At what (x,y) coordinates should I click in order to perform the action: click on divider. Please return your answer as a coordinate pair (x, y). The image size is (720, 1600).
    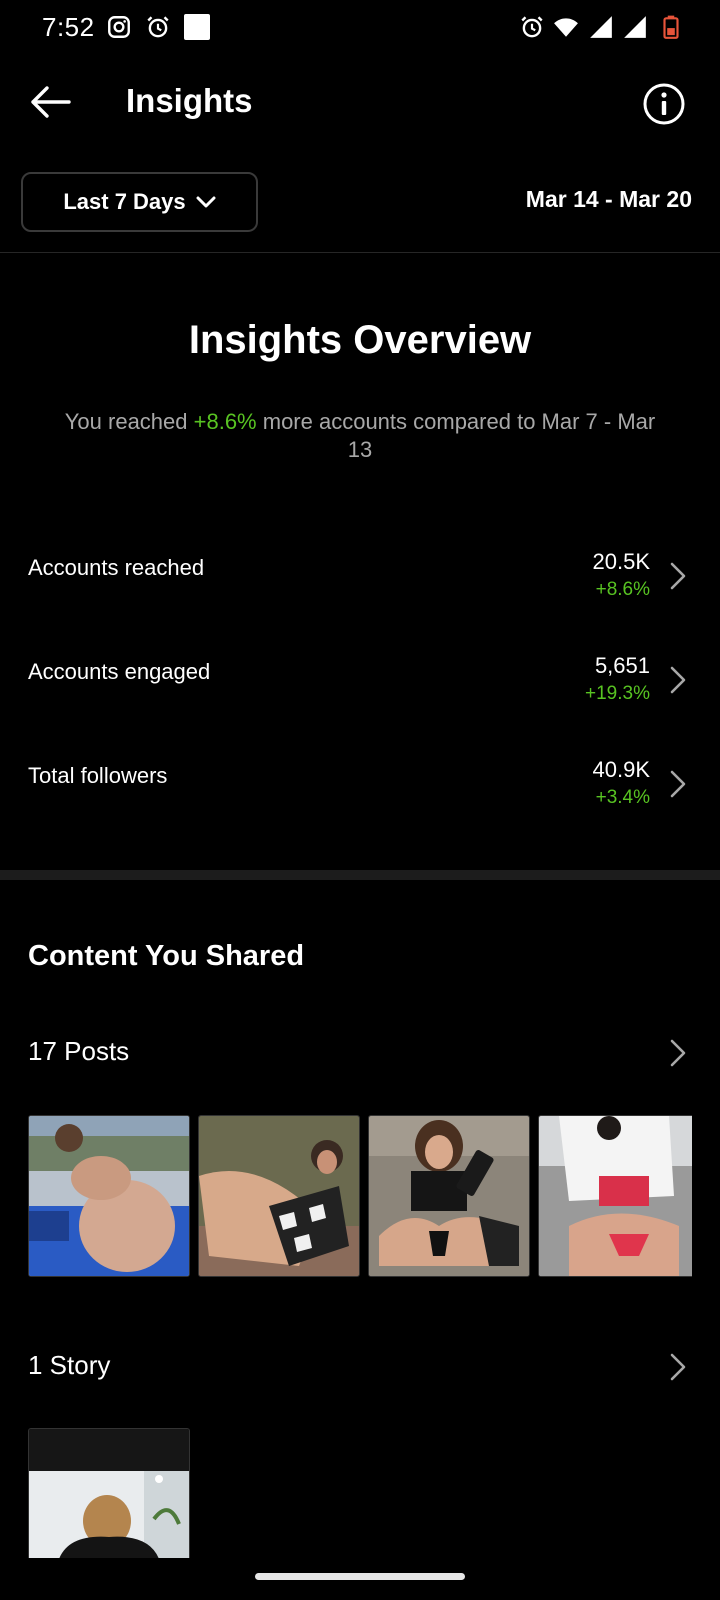
    Looking at the image, I should click on (360, 252).